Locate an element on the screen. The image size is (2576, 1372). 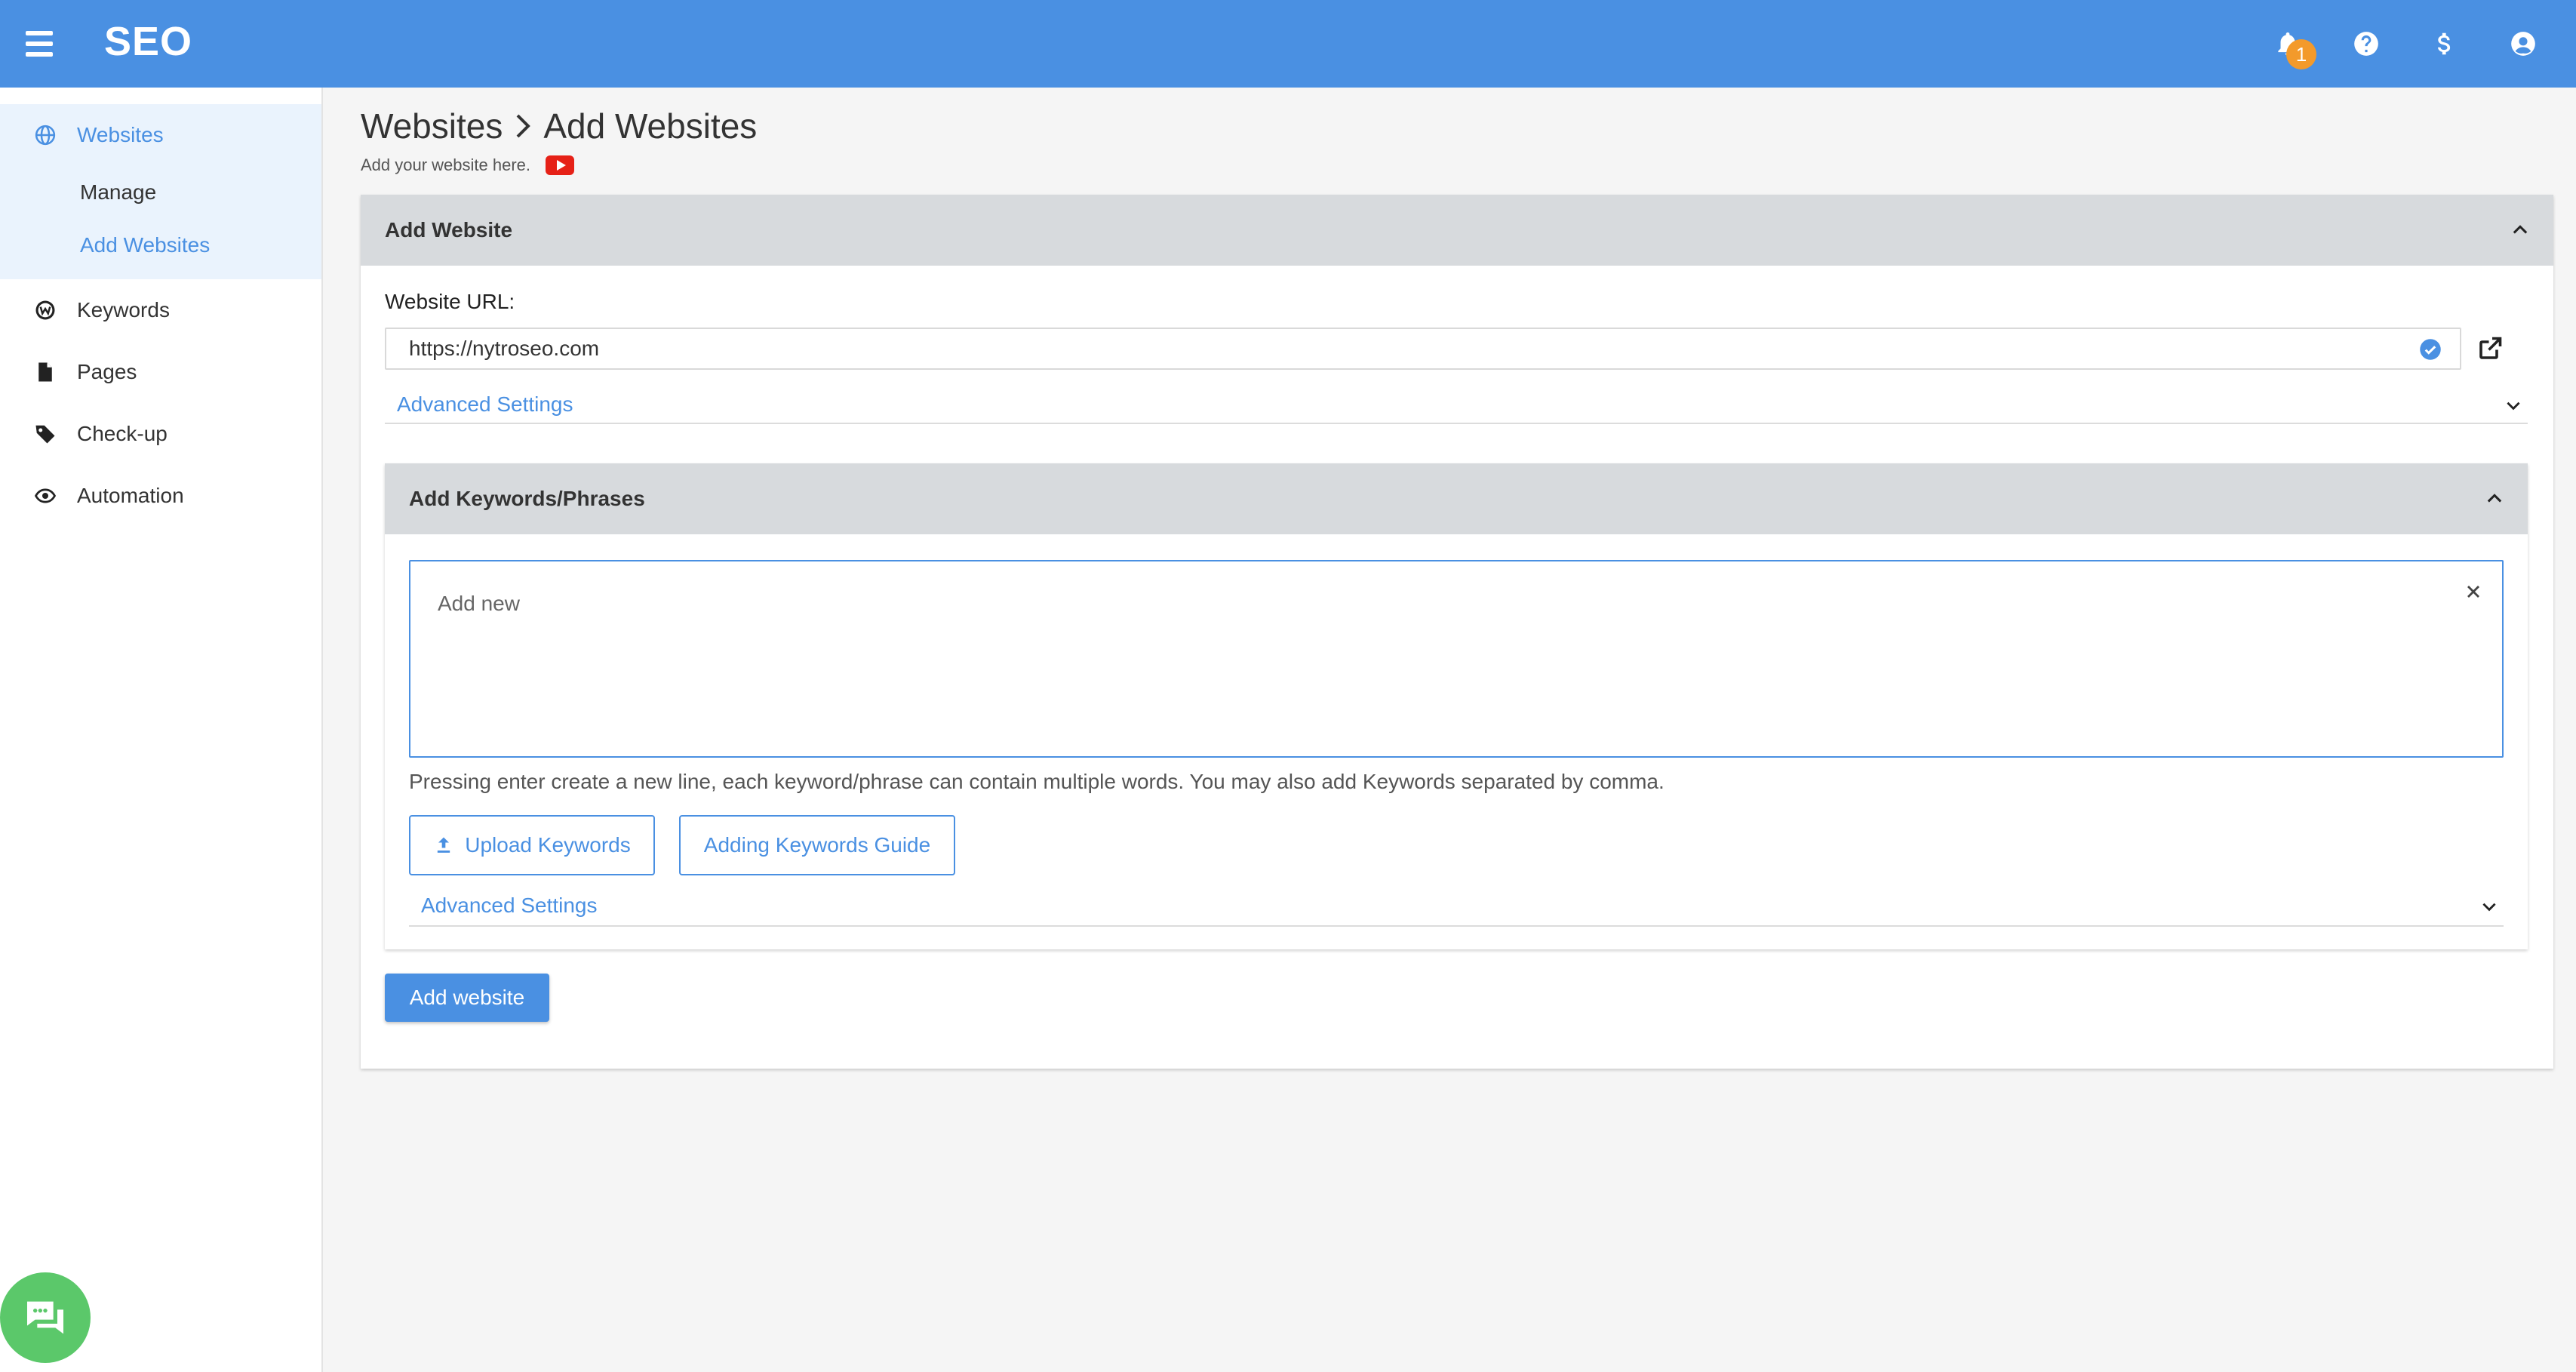
keywords-advanced-settings: Advanced Settings is located at coordinates (1456, 906).